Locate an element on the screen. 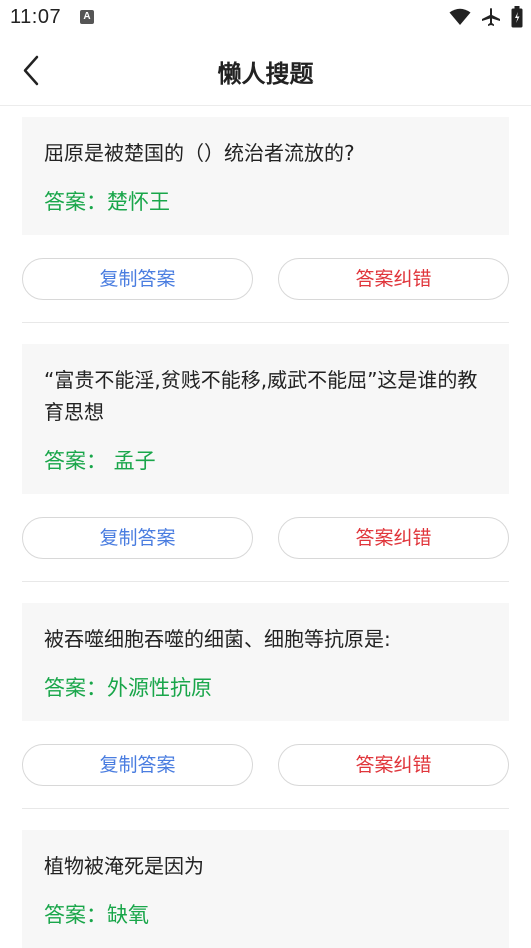 The height and width of the screenshot is (948, 531). answer-text: 答案：外源性抗原 is located at coordinates (128, 688).